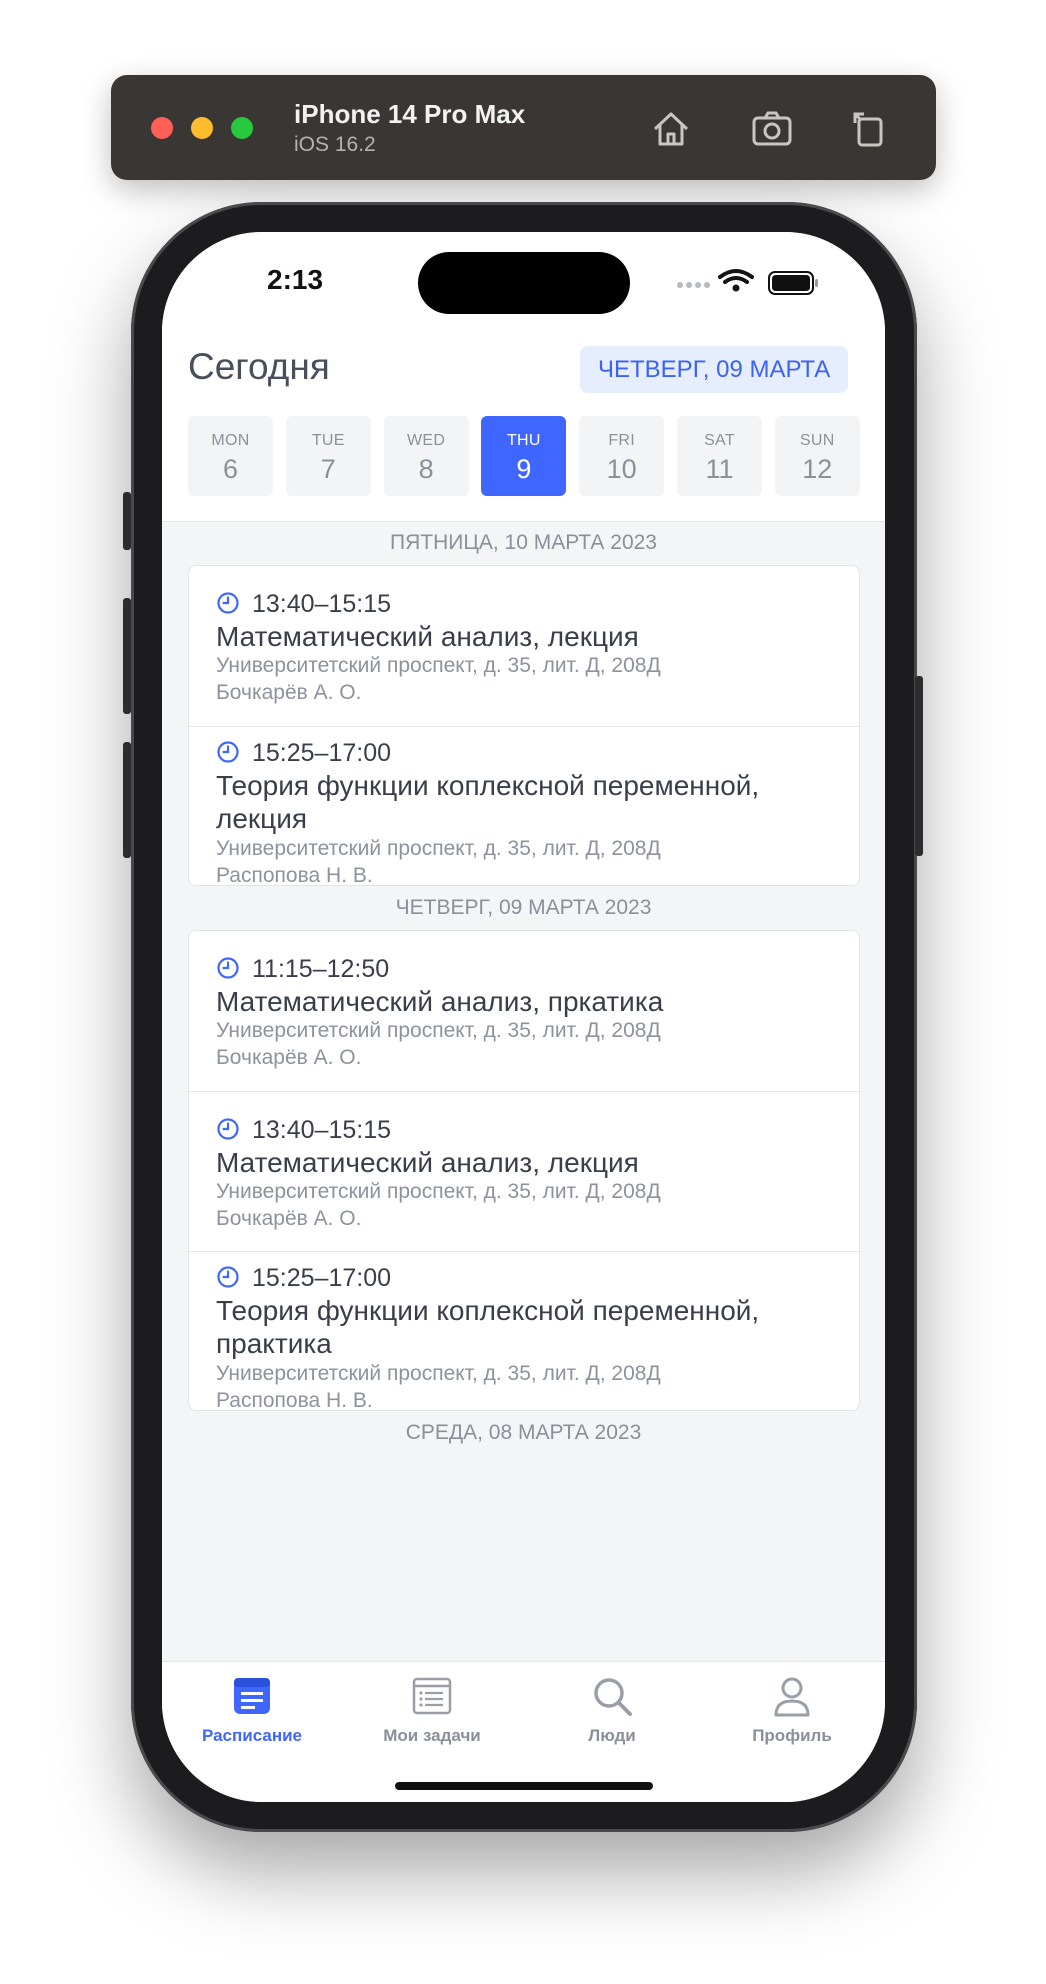  What do you see at coordinates (162, 128) in the screenshot?
I see `close-window-button` at bounding box center [162, 128].